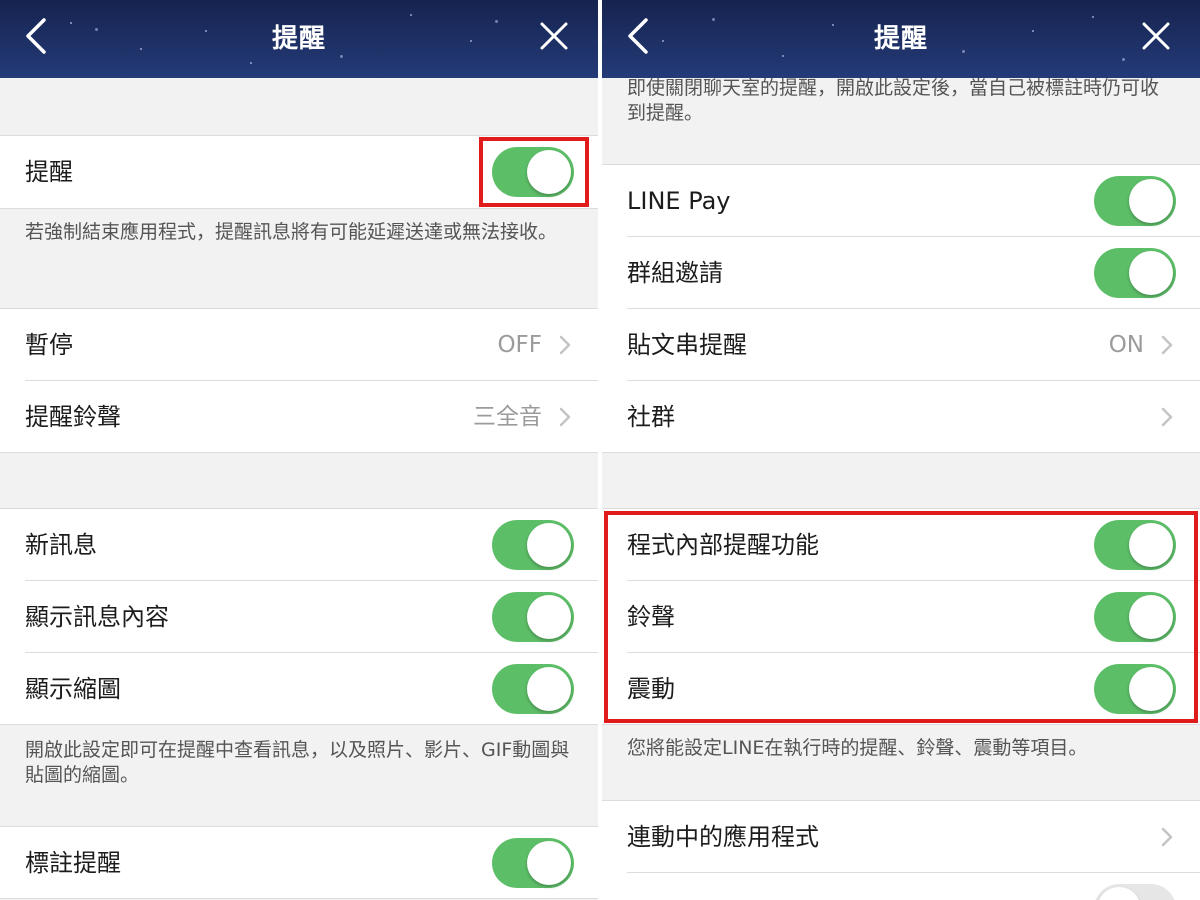 The width and height of the screenshot is (1200, 900). What do you see at coordinates (533, 172) in the screenshot?
I see `notifications-toggle` at bounding box center [533, 172].